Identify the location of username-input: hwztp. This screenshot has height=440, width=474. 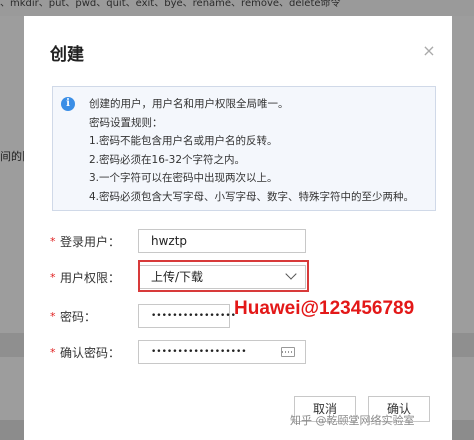
(222, 241).